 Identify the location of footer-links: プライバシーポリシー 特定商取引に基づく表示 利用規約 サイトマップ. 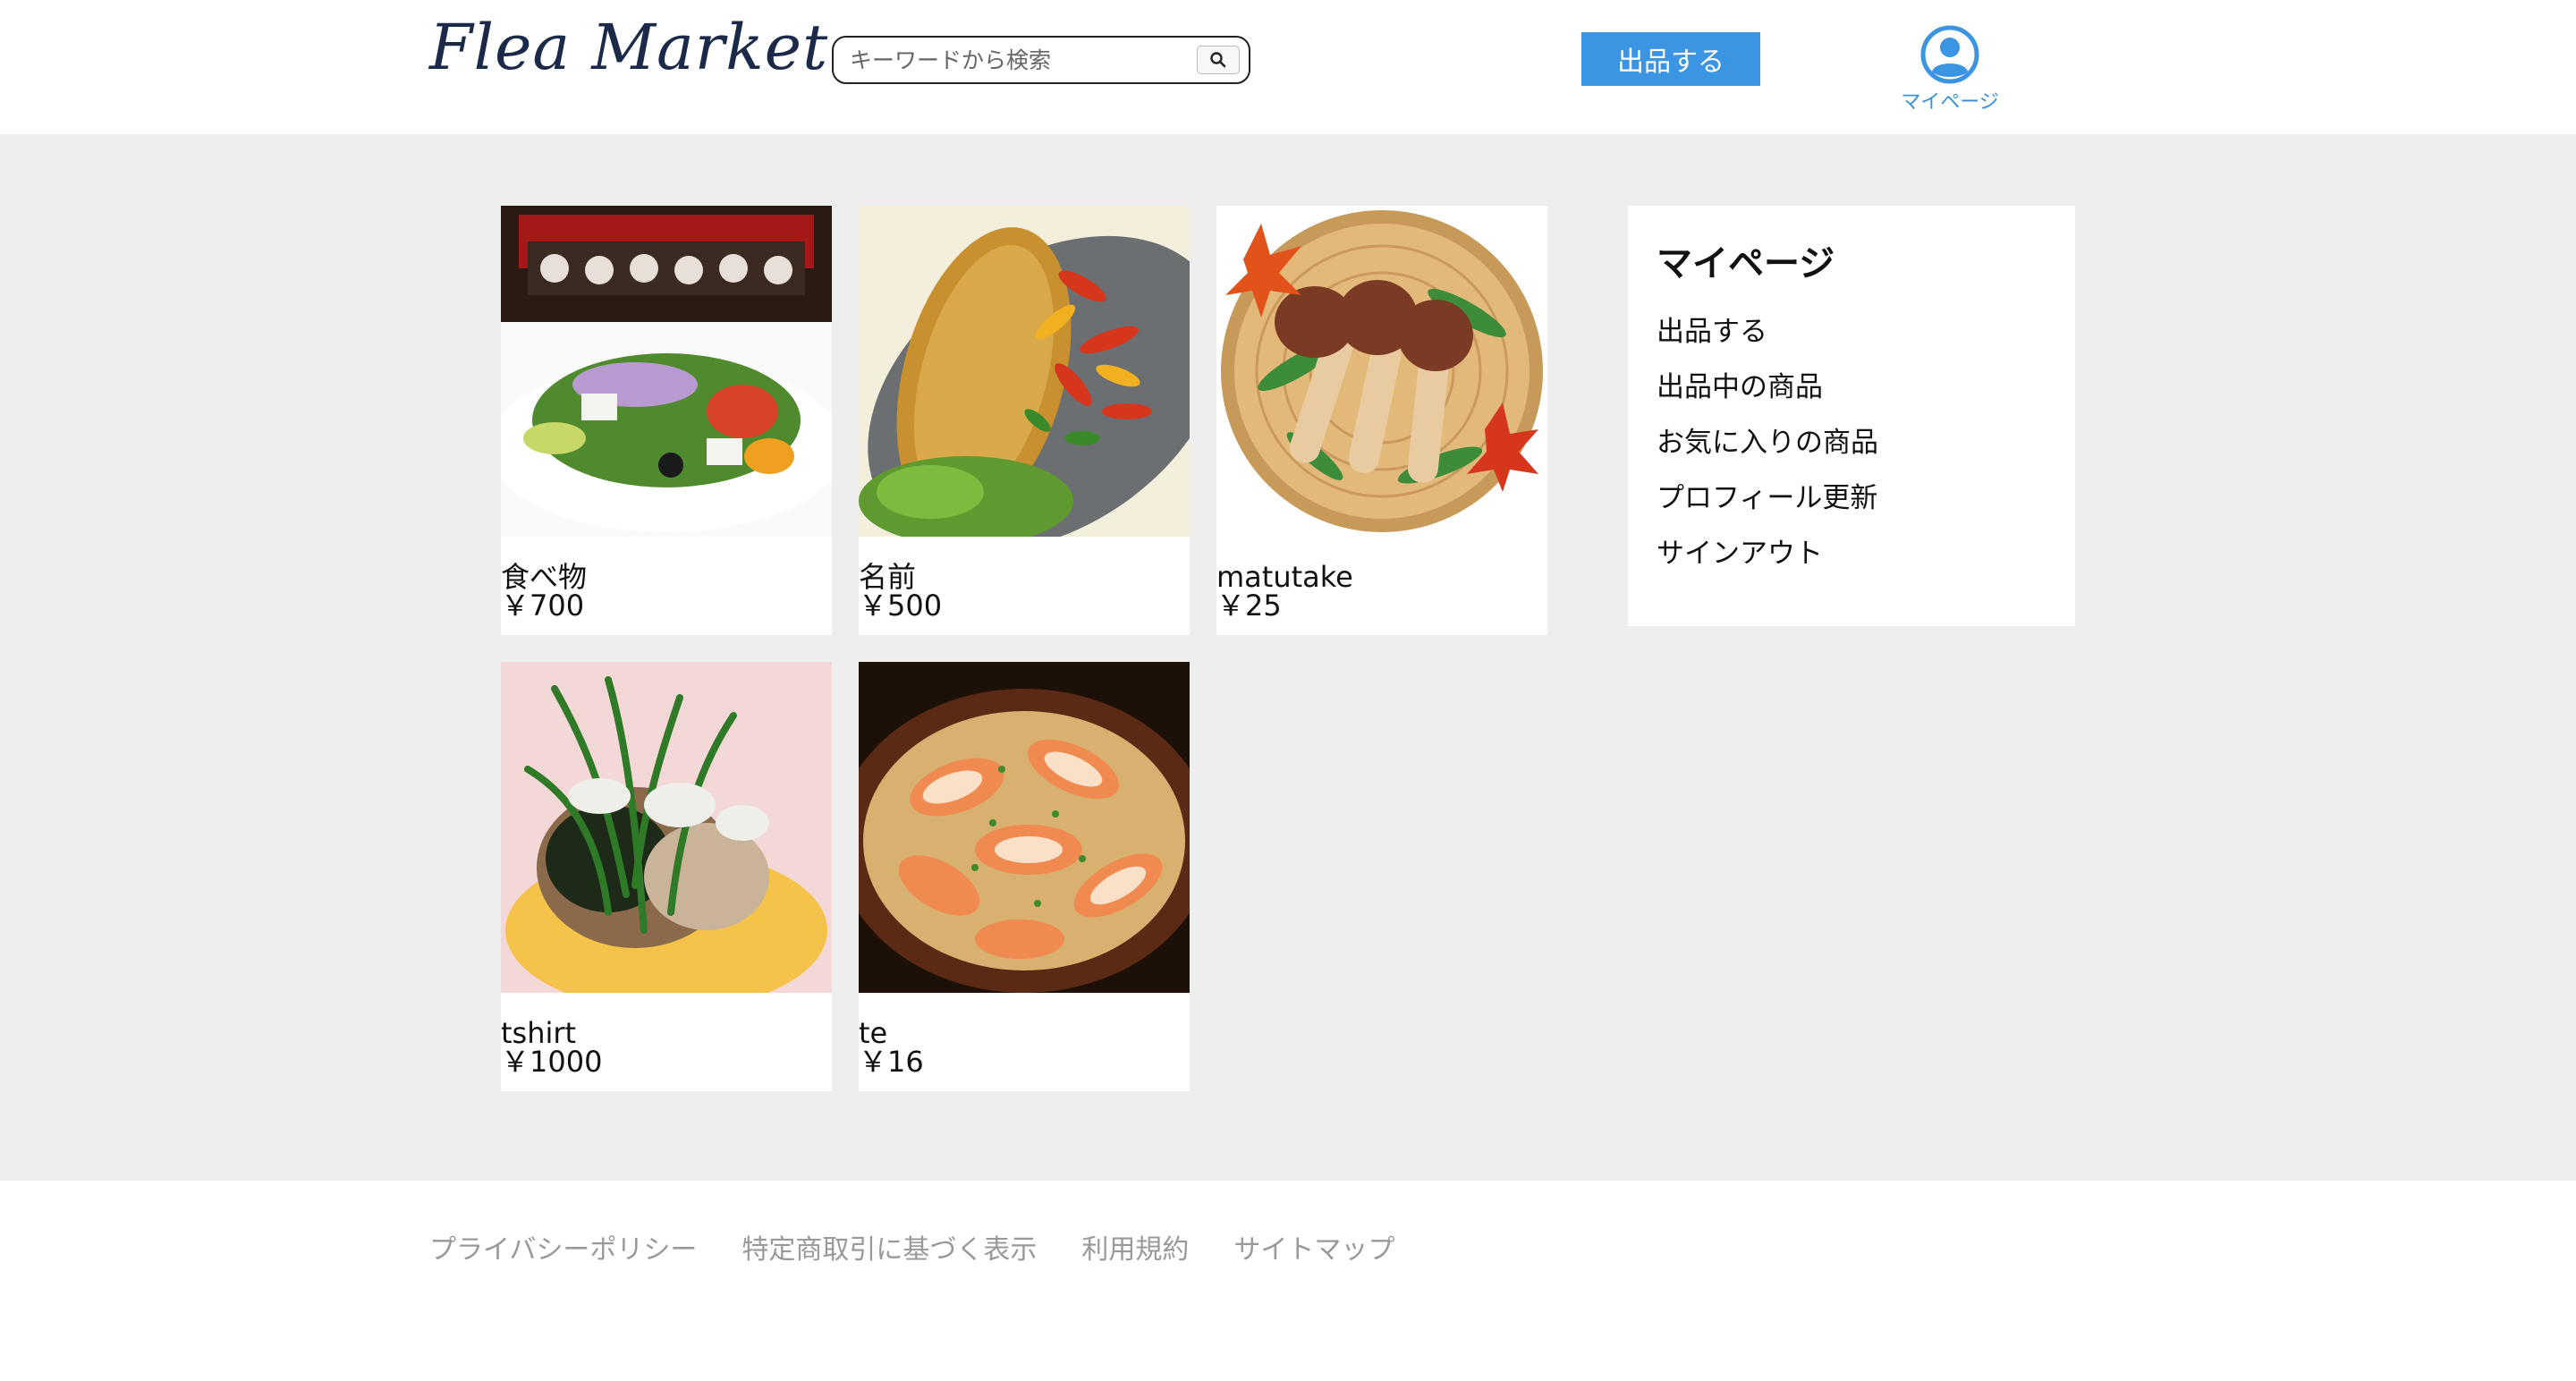
(911, 1247).